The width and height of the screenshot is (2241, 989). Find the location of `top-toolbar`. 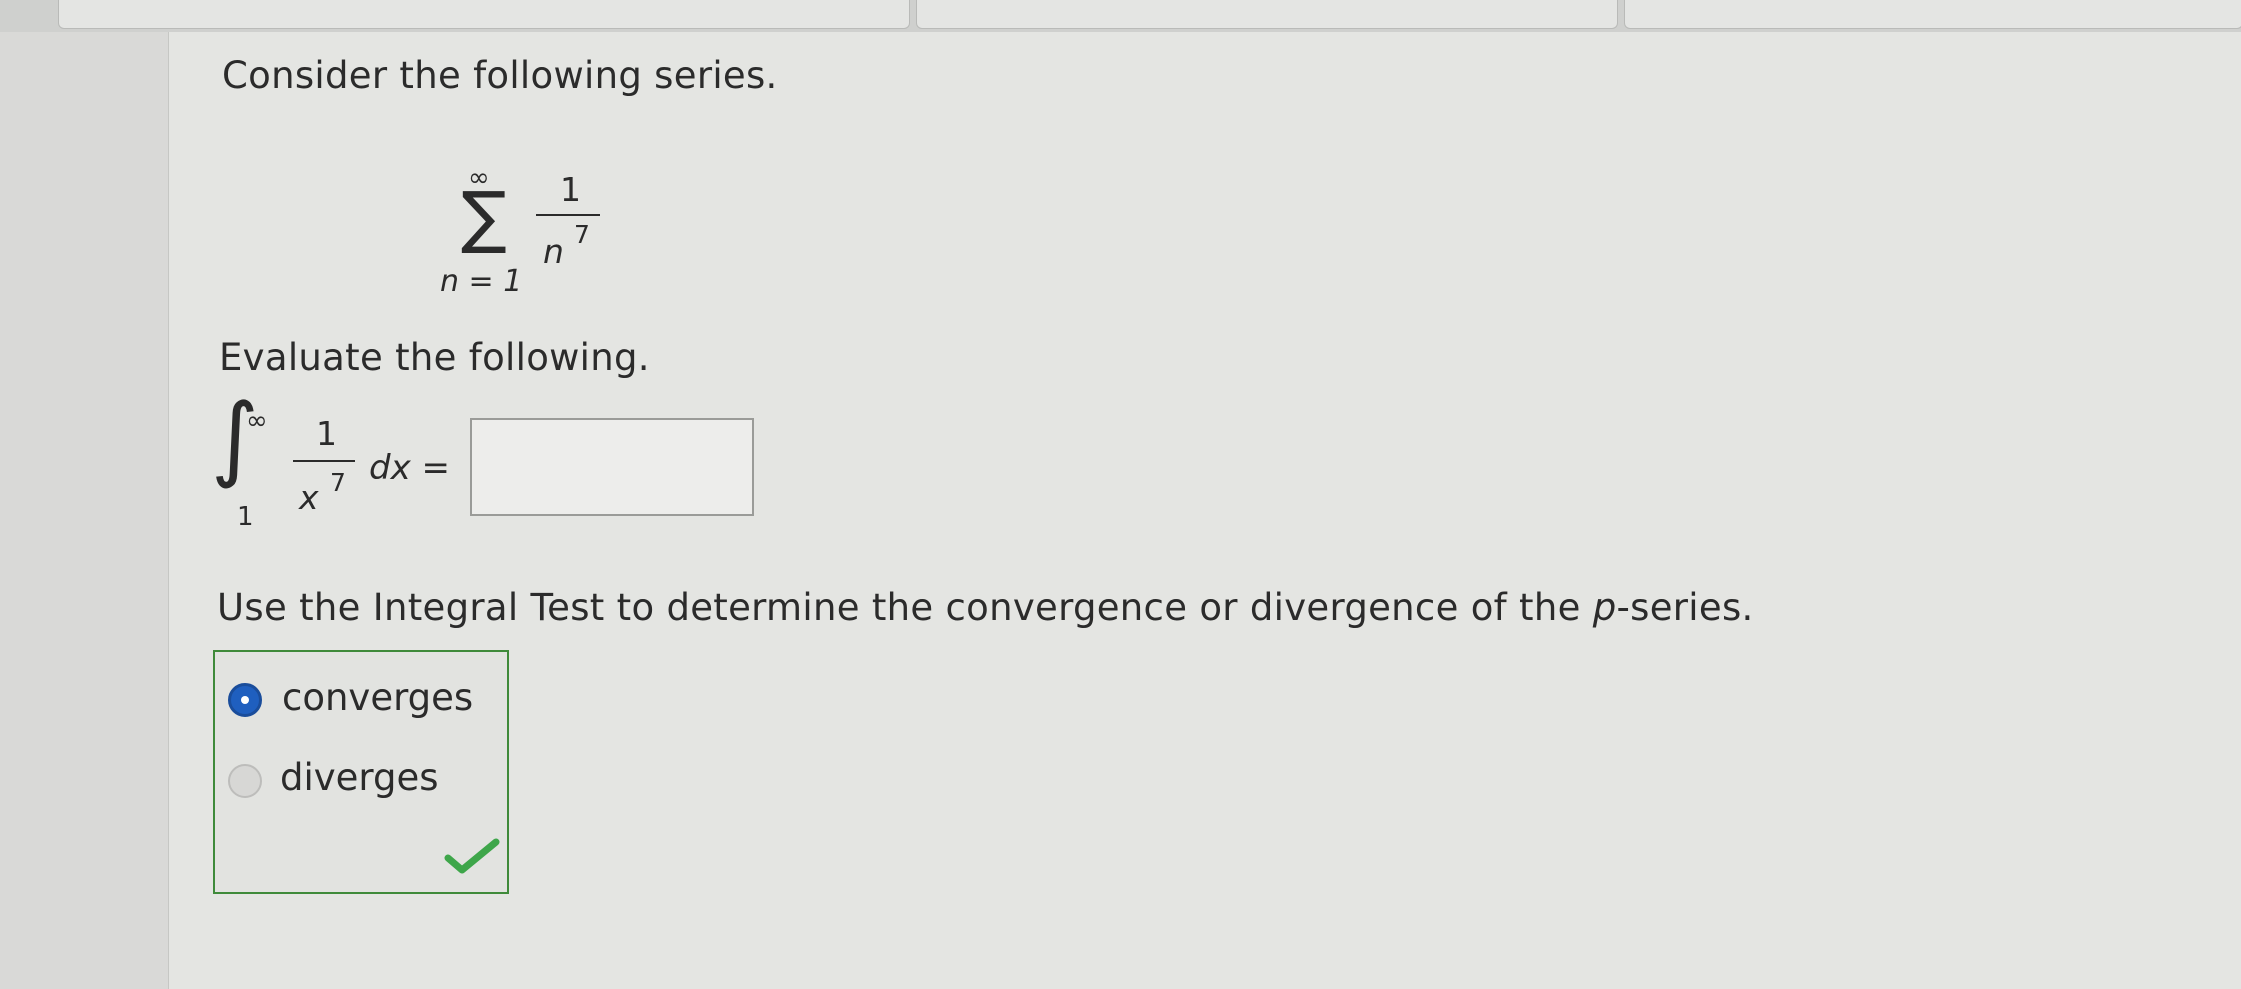

top-toolbar is located at coordinates (1120, 16).